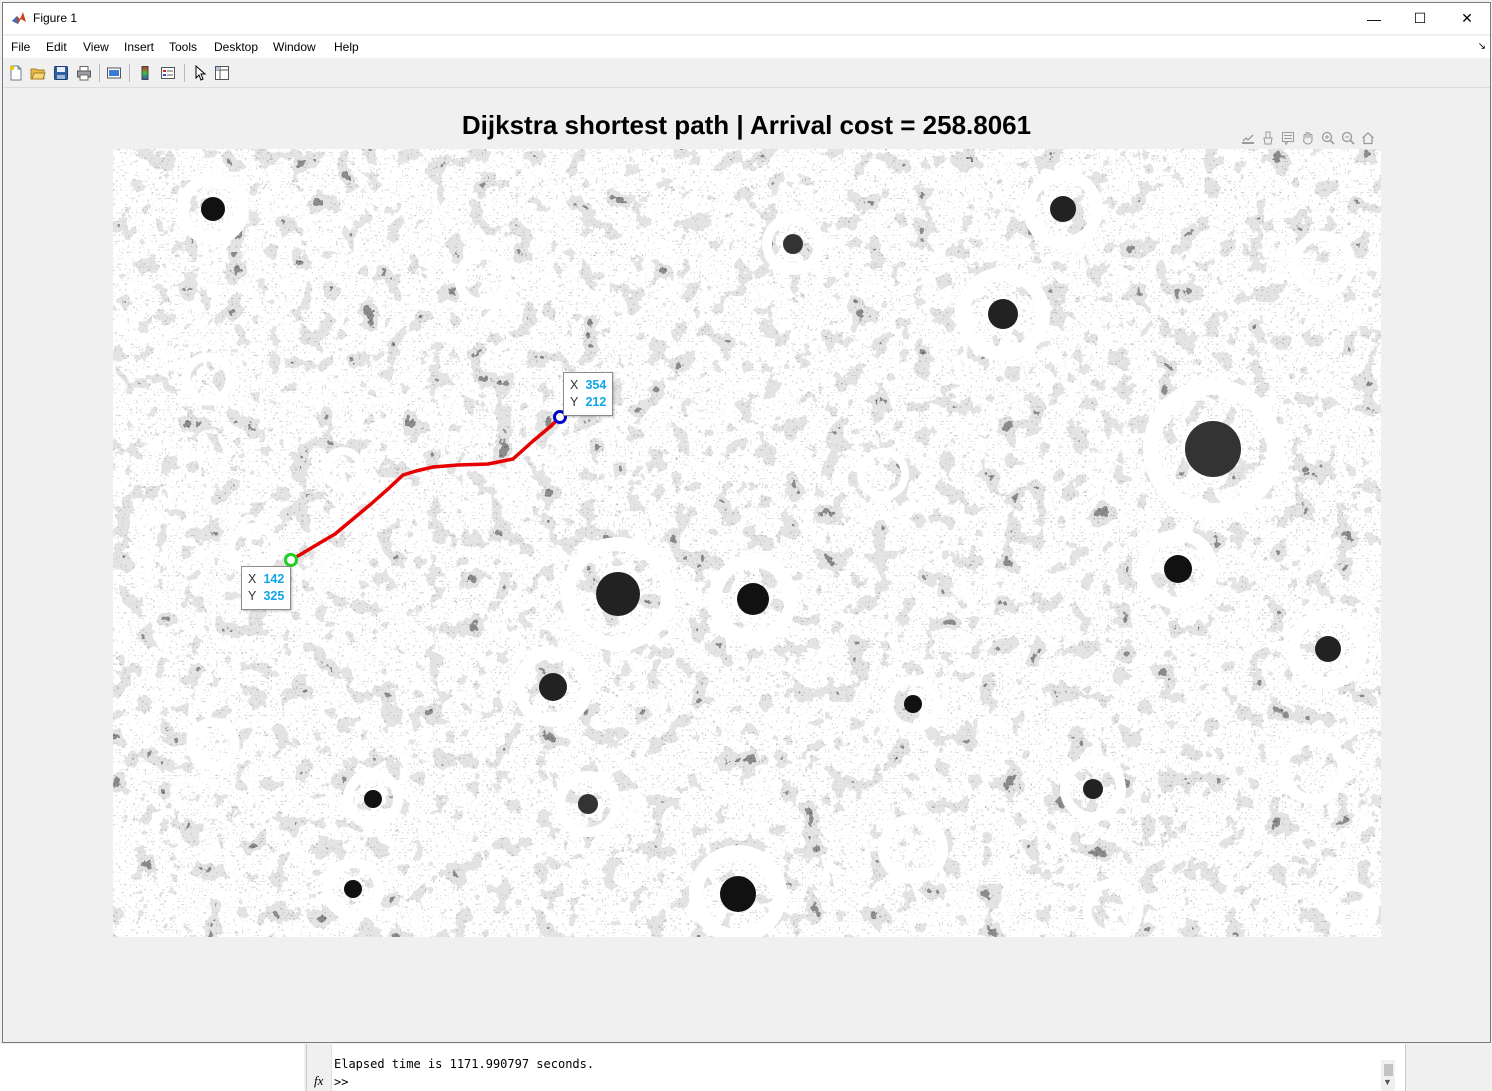 The image size is (1492, 1091). I want to click on close-button: ✕, so click(1467, 18).